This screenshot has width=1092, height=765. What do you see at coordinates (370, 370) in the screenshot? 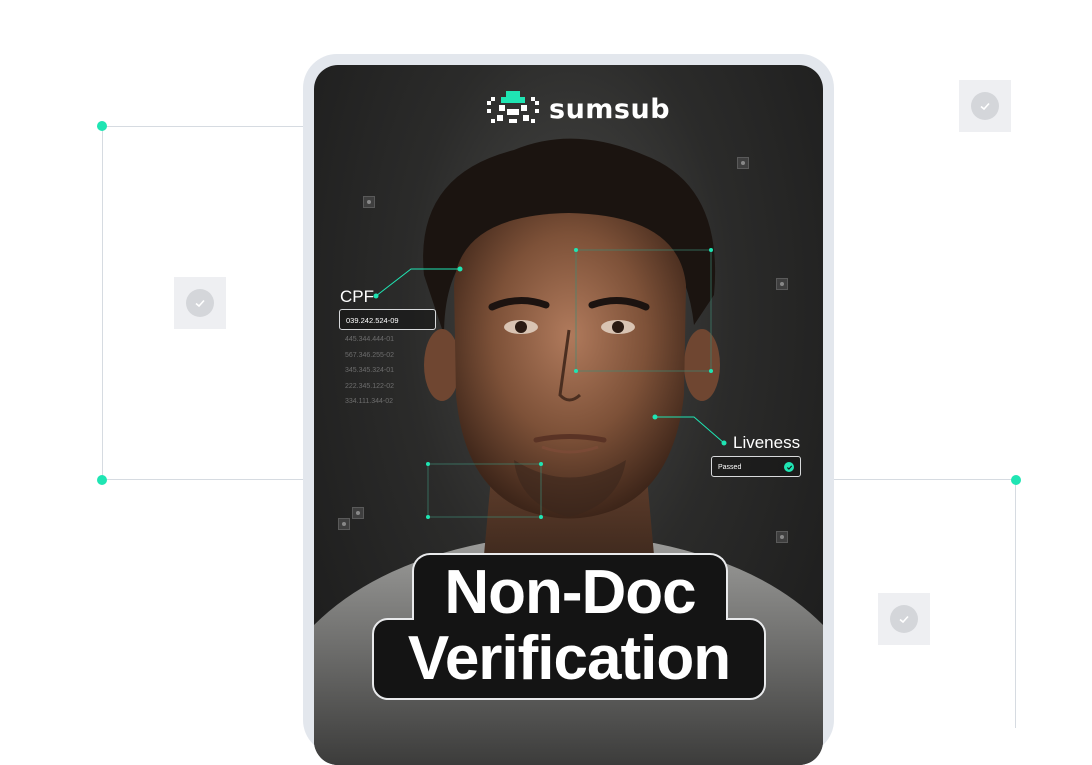
I see `cpf-faded-value: 345.345.324-01` at bounding box center [370, 370].